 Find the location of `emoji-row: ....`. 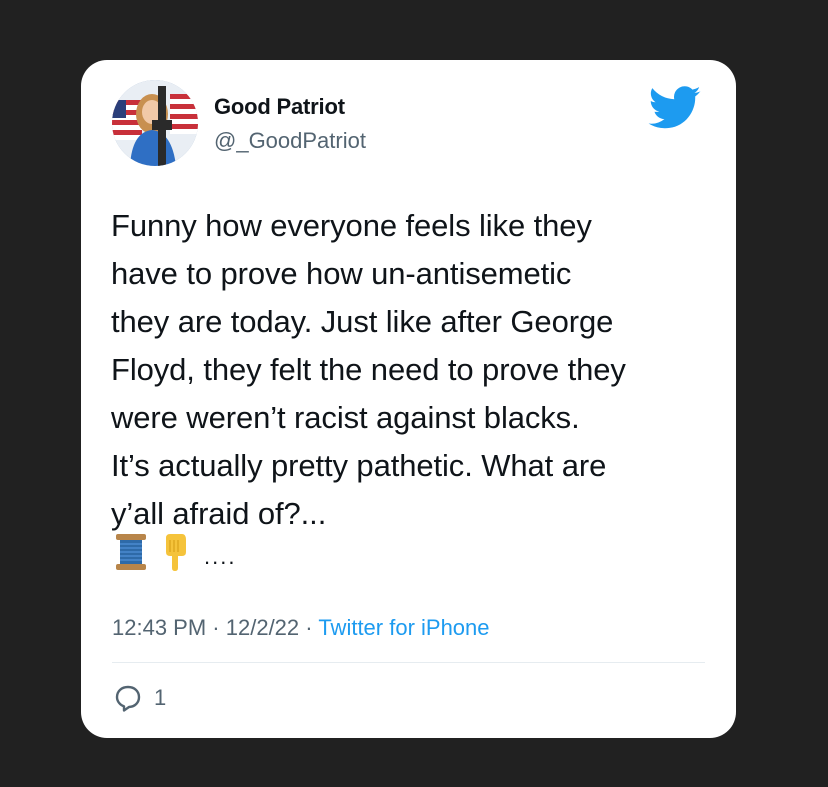

emoji-row: .... is located at coordinates (175, 552).